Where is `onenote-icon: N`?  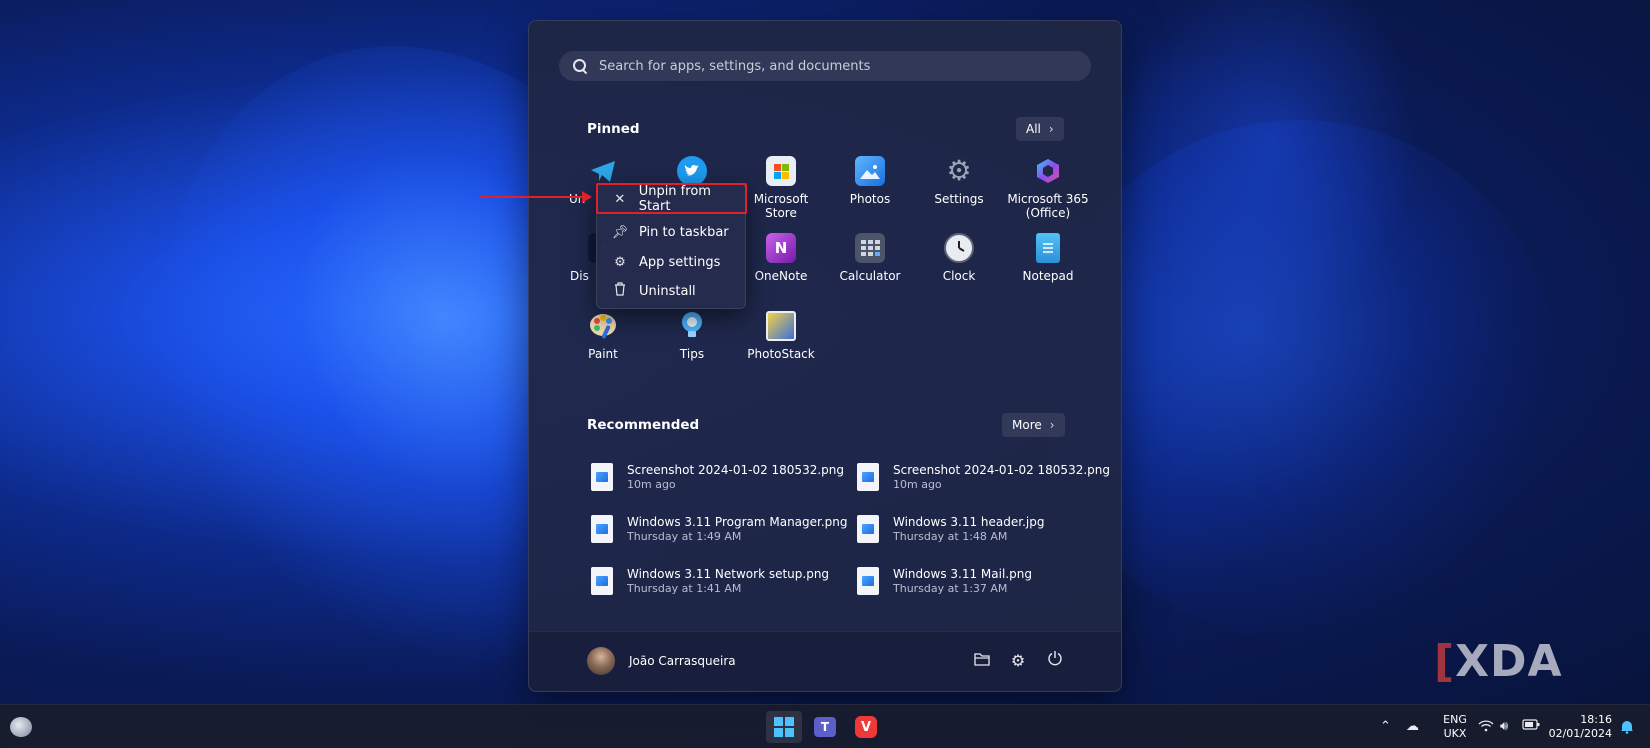 onenote-icon: N is located at coordinates (781, 248).